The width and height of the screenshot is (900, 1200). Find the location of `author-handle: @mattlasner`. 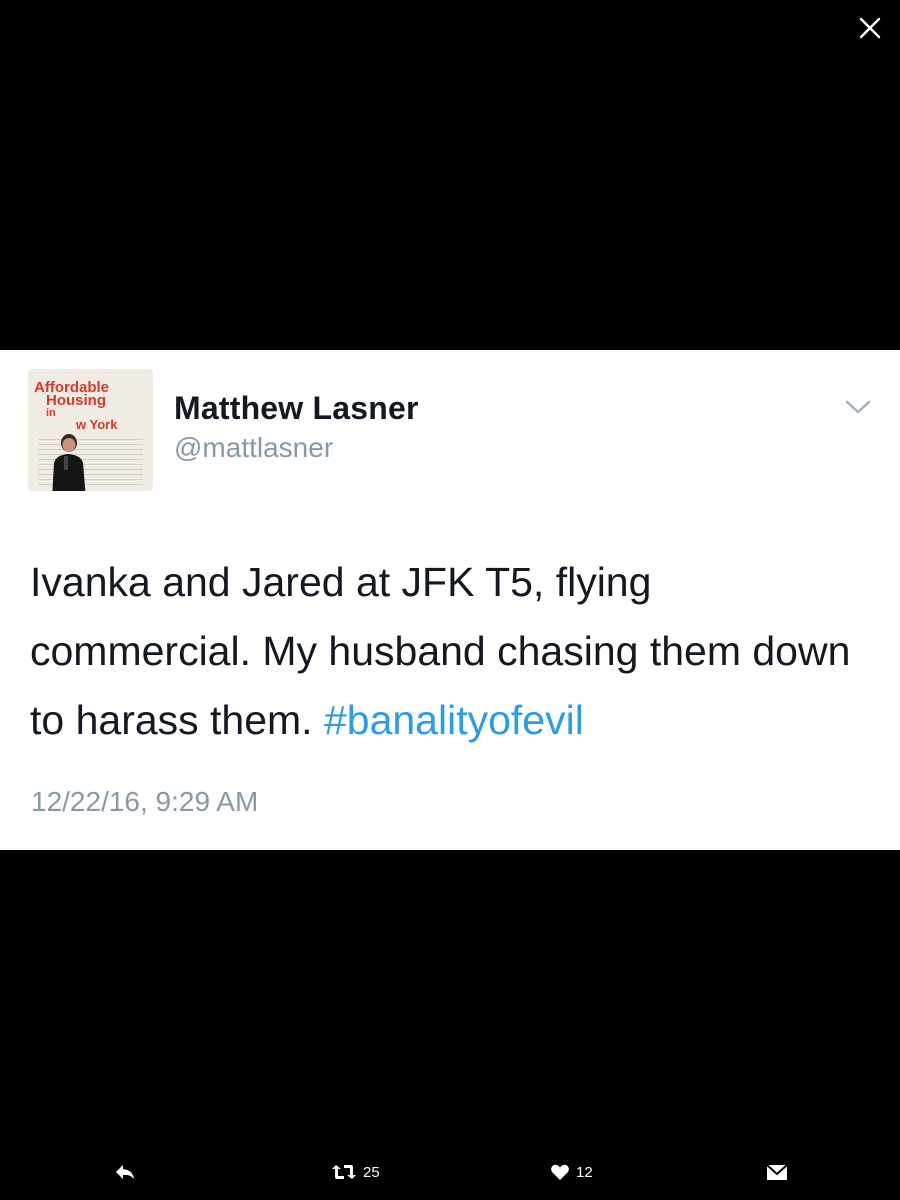

author-handle: @mattlasner is located at coordinates (253, 448).